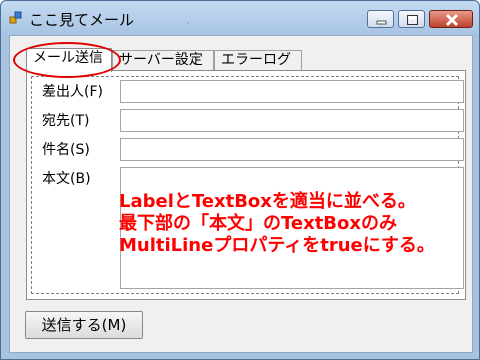  I want to click on sender-label: 差出人(F), so click(72, 92).